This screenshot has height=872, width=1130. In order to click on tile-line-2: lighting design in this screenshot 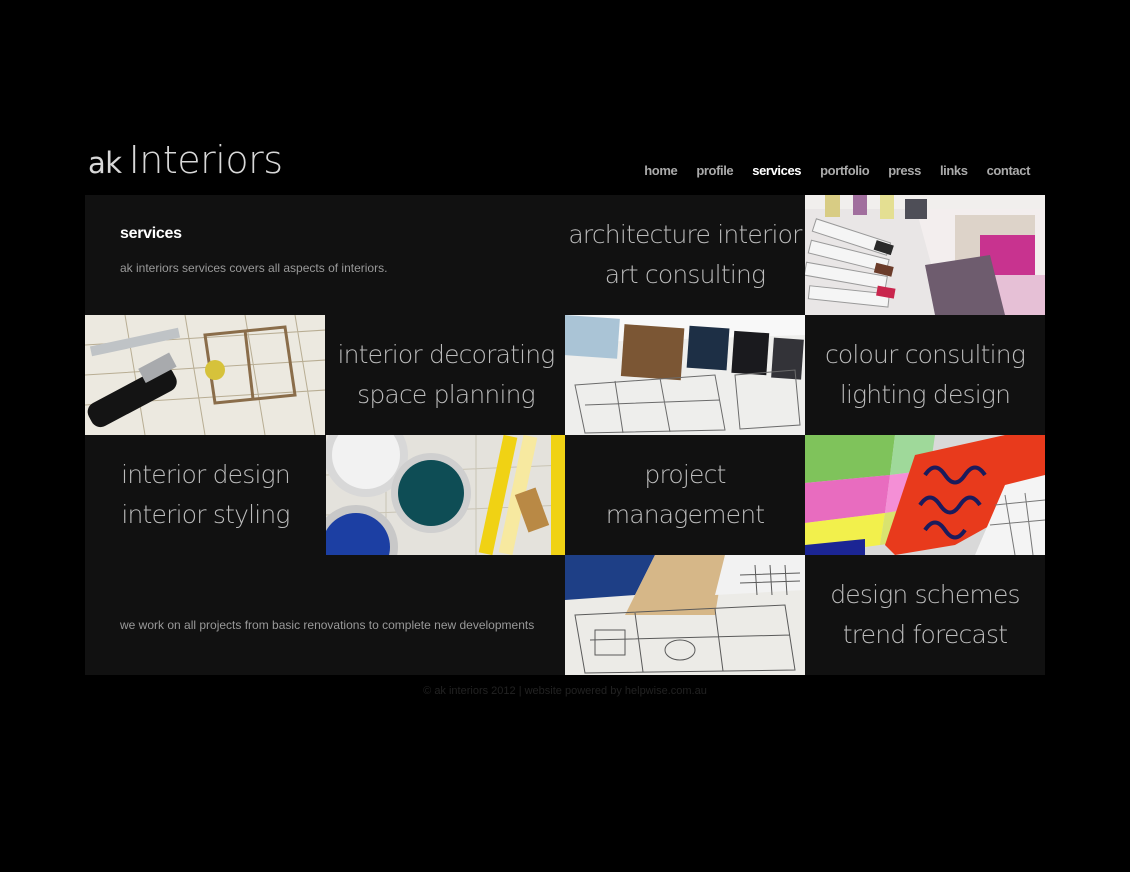, I will do `click(925, 394)`.